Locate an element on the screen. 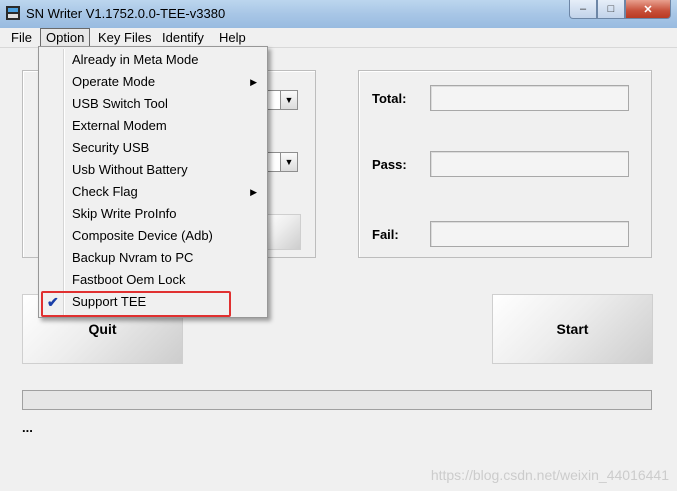 This screenshot has height=491, width=677. close-icon: ✕ is located at coordinates (648, 9).